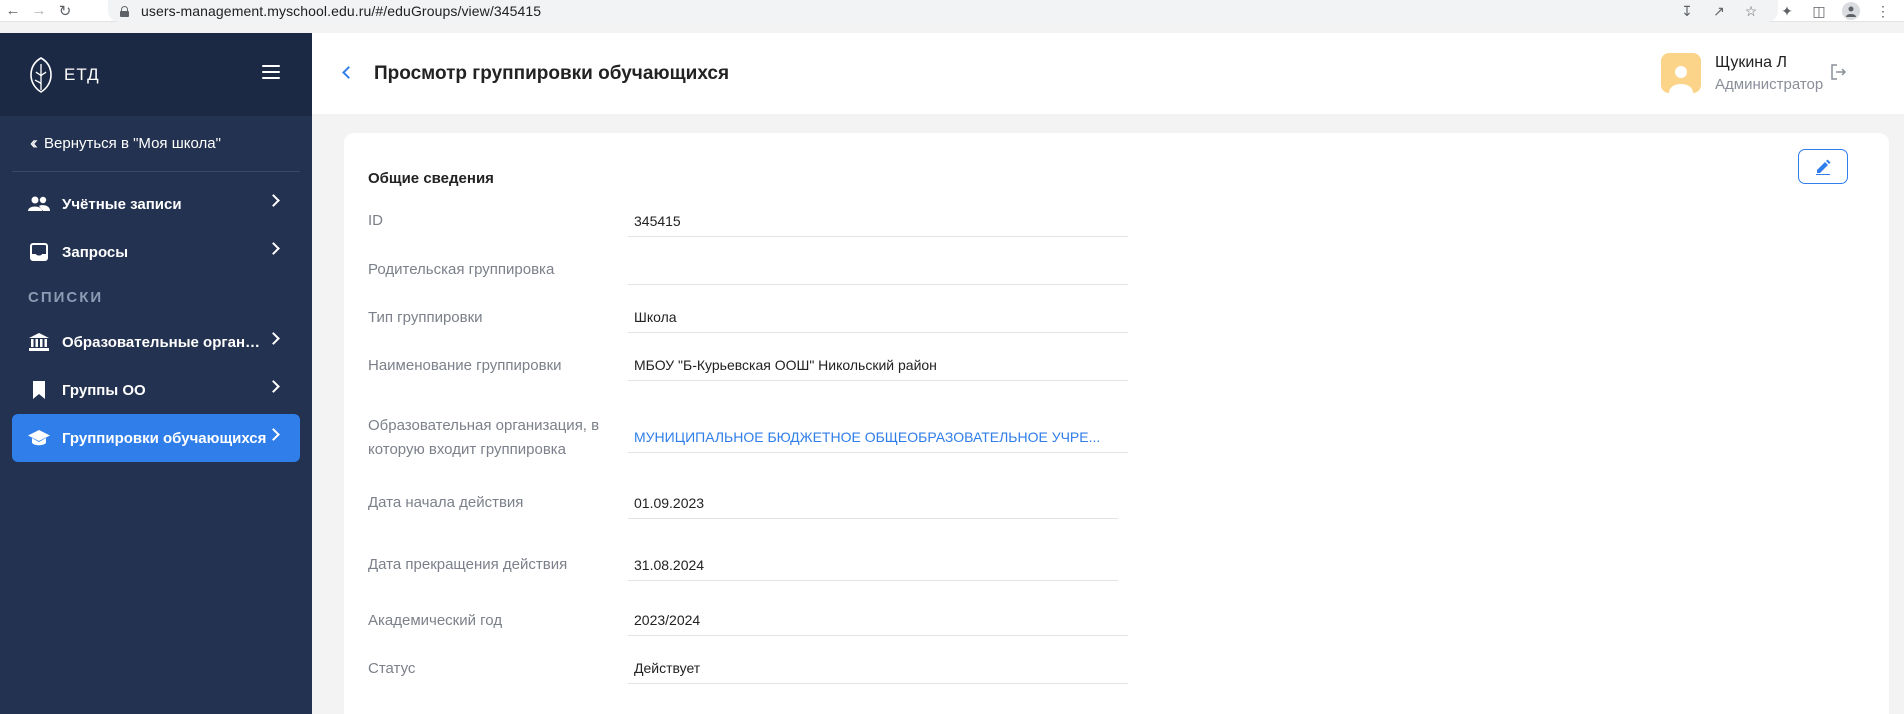 Image resolution: width=1904 pixels, height=714 pixels. Describe the element at coordinates (66, 297) in the screenshot. I see `section-label-lists: СПИСКИ` at that location.